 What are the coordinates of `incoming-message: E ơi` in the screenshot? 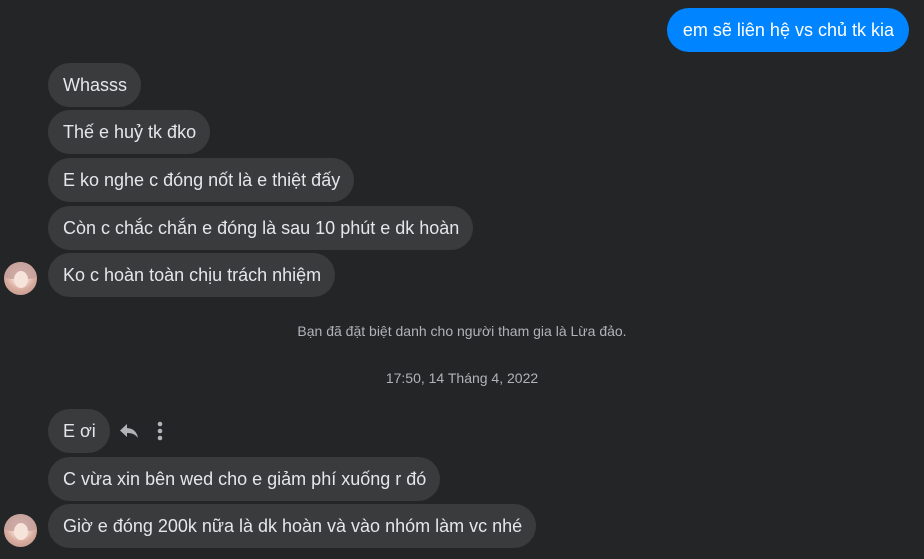 It's located at (79, 431).